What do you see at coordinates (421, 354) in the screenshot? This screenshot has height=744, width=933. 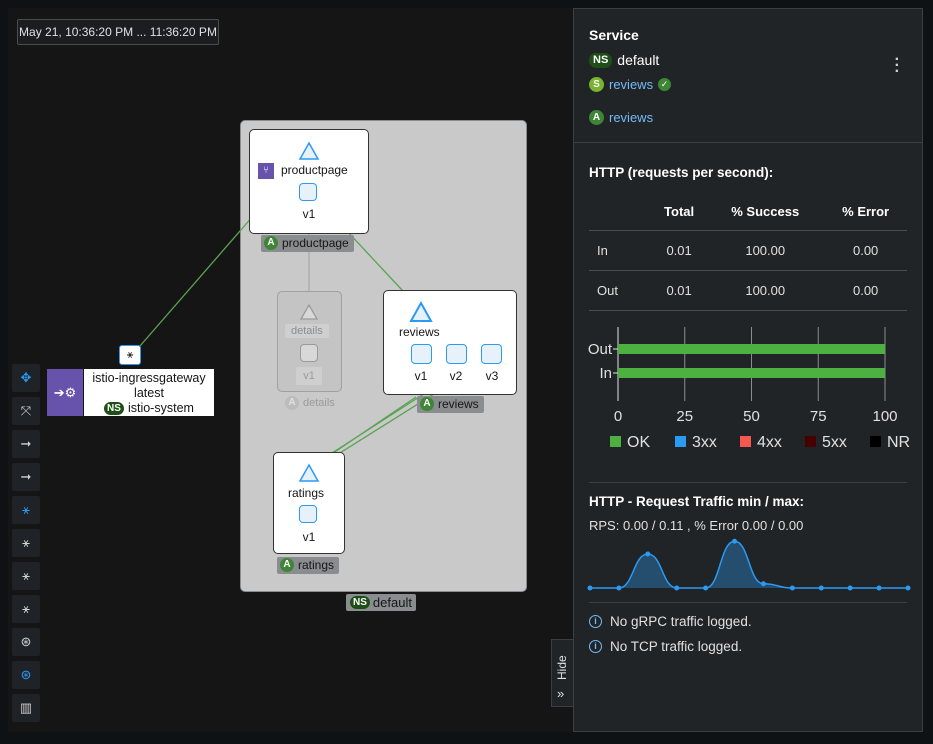 I see `reviews-v1-workload-node` at bounding box center [421, 354].